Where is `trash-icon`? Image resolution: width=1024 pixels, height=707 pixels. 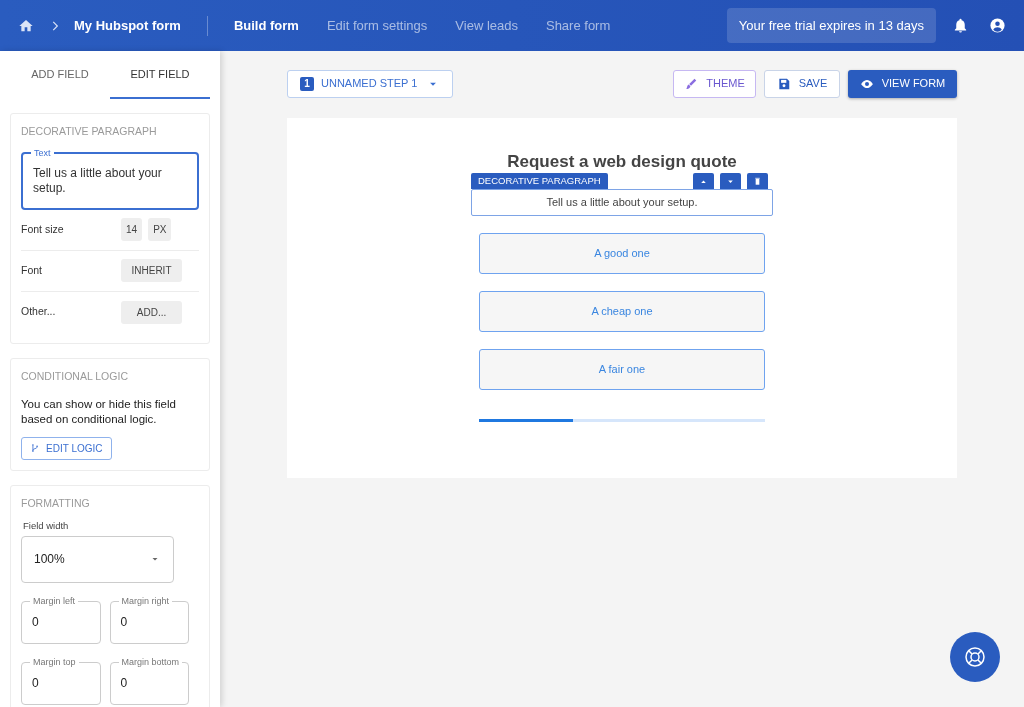
trash-icon is located at coordinates (757, 181).